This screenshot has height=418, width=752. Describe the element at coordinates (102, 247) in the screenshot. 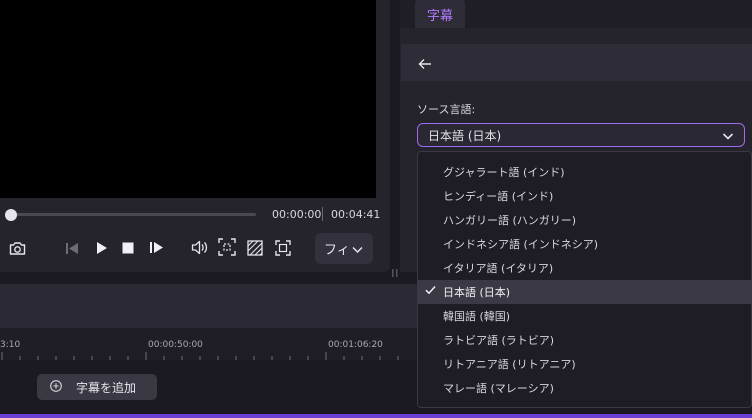

I see `play-icon` at that location.